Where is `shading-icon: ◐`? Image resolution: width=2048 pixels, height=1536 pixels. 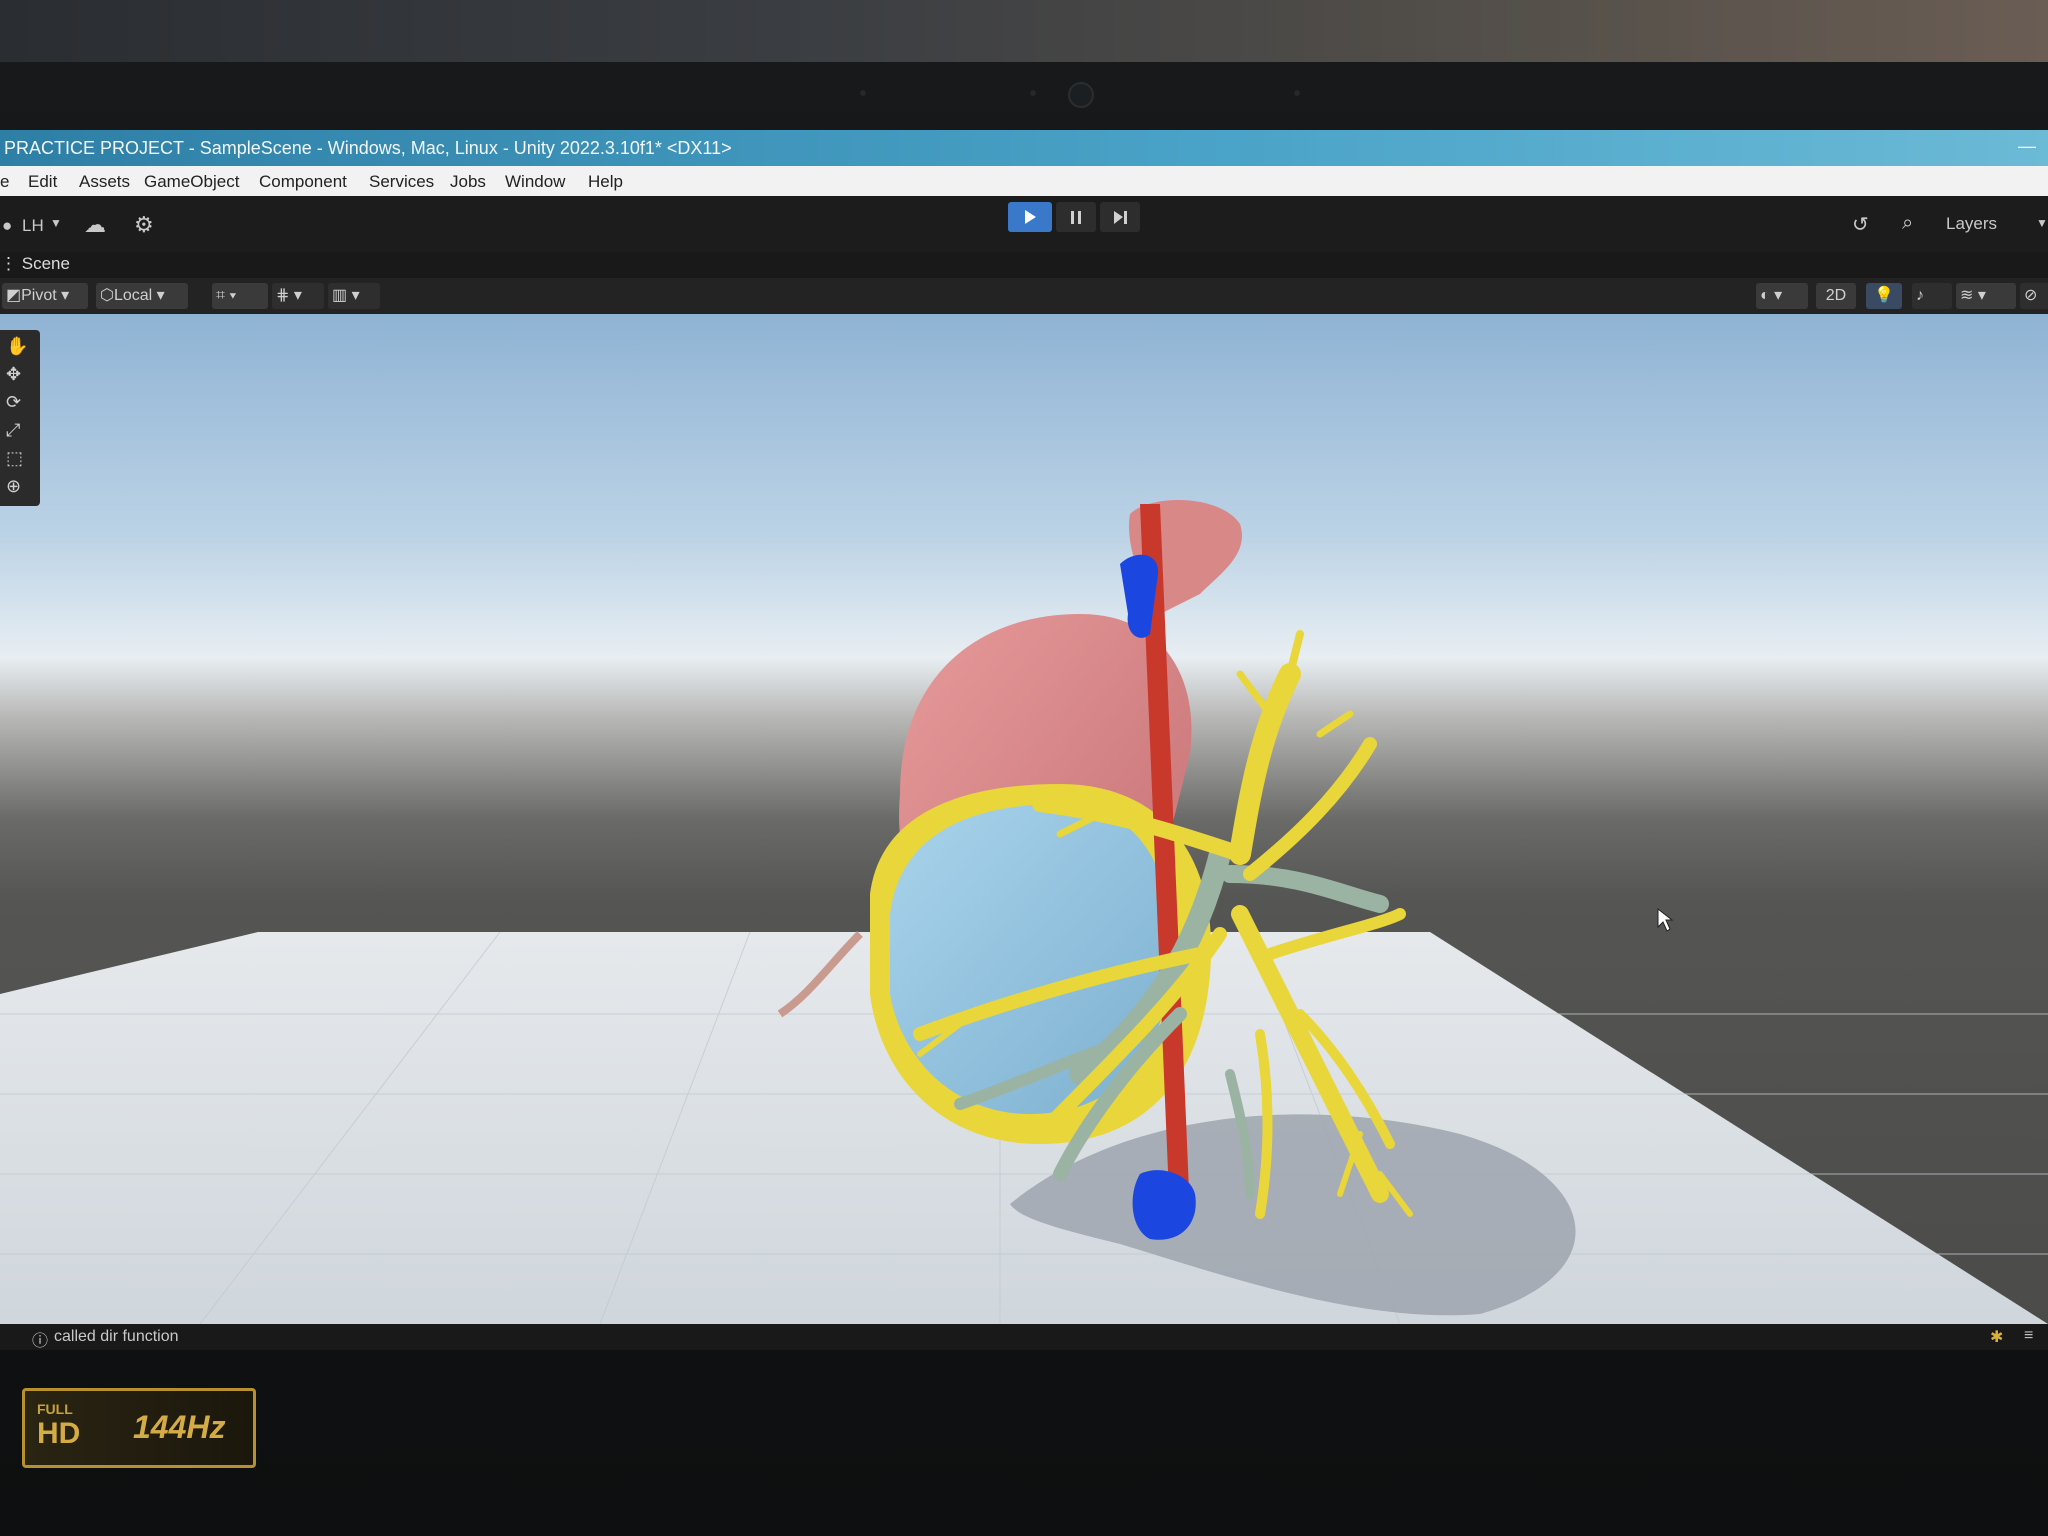 shading-icon: ◐ is located at coordinates (1765, 295).